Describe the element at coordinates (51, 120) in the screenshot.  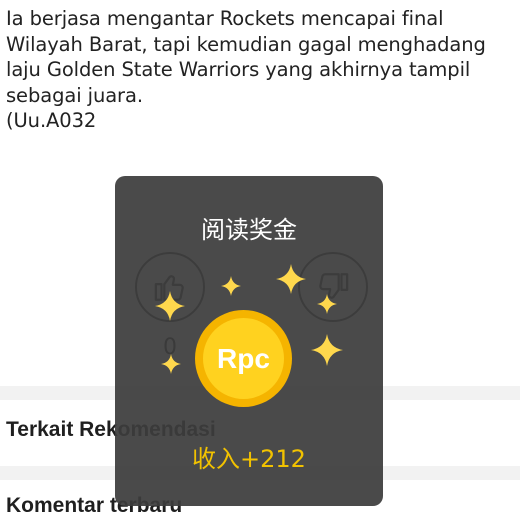
I see `article-code: (Uu.A032` at that location.